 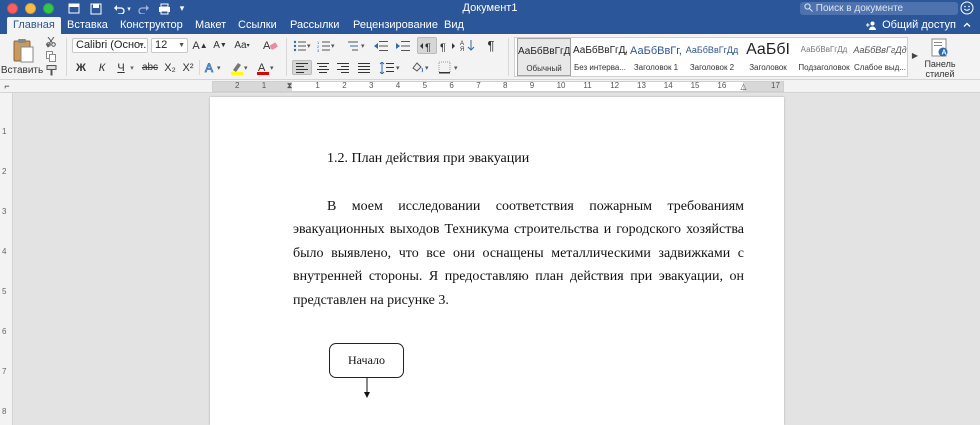 What do you see at coordinates (81, 67) in the screenshot?
I see `bold-button: Ж` at bounding box center [81, 67].